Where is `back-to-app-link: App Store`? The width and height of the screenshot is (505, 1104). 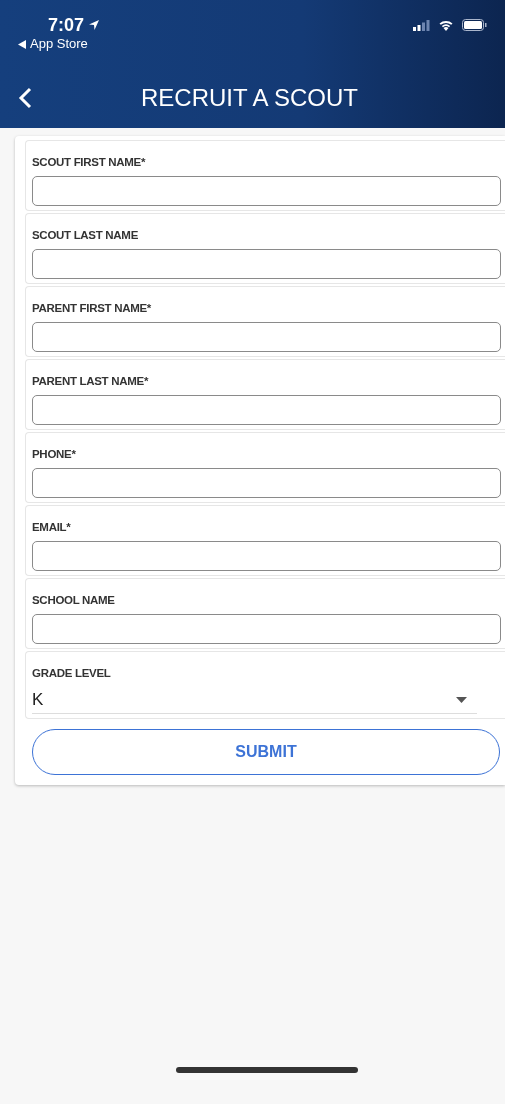
back-to-app-link: App Store is located at coordinates (59, 44).